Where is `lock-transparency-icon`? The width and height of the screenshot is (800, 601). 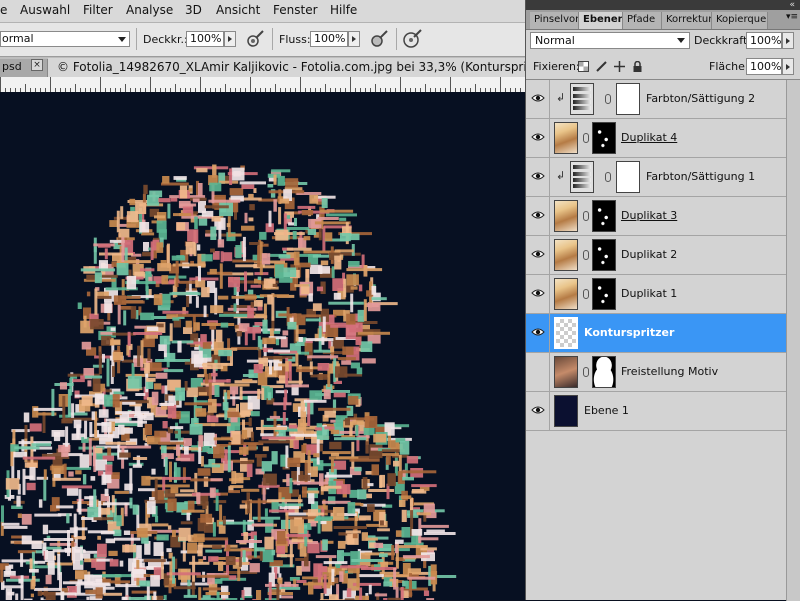
lock-transparency-icon is located at coordinates (583, 66).